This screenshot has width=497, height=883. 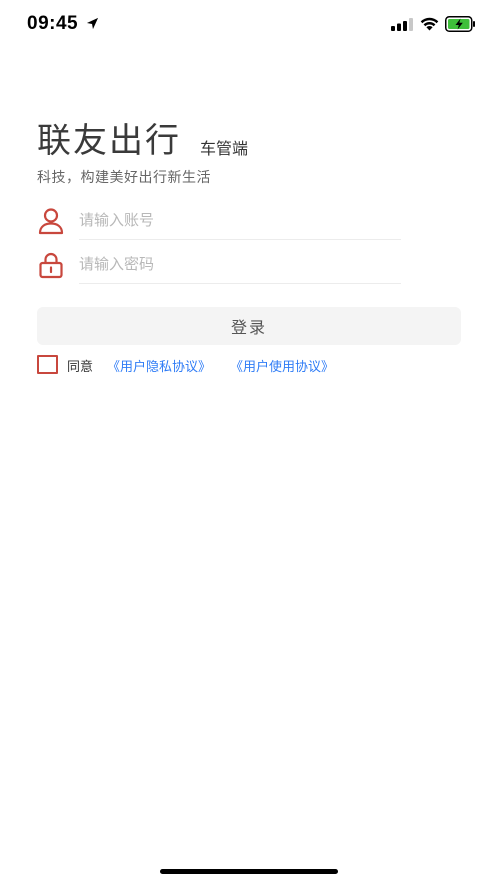 I want to click on user-icon, so click(x=51, y=221).